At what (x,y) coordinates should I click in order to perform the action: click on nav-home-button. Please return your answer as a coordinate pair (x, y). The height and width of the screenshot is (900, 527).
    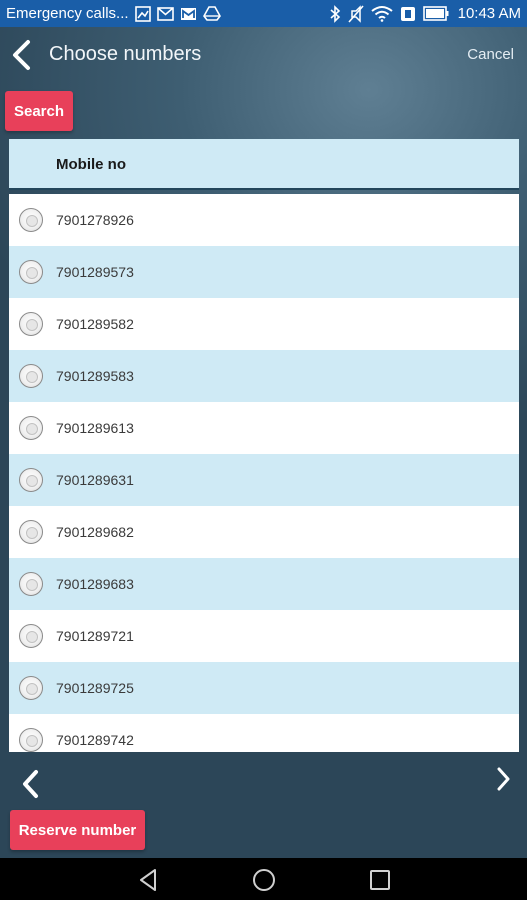
    Looking at the image, I should click on (264, 880).